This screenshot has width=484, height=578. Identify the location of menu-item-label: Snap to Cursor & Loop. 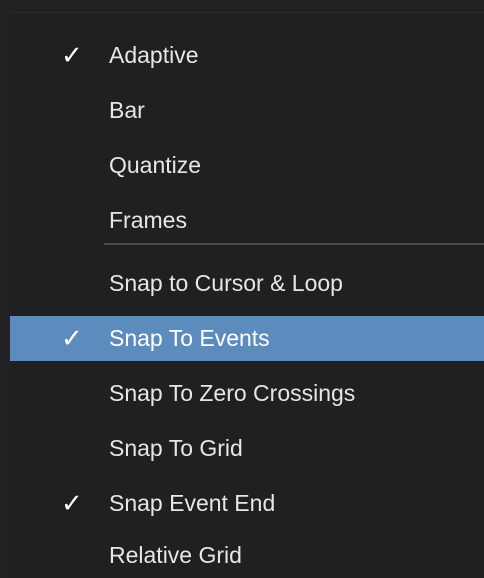
(226, 283).